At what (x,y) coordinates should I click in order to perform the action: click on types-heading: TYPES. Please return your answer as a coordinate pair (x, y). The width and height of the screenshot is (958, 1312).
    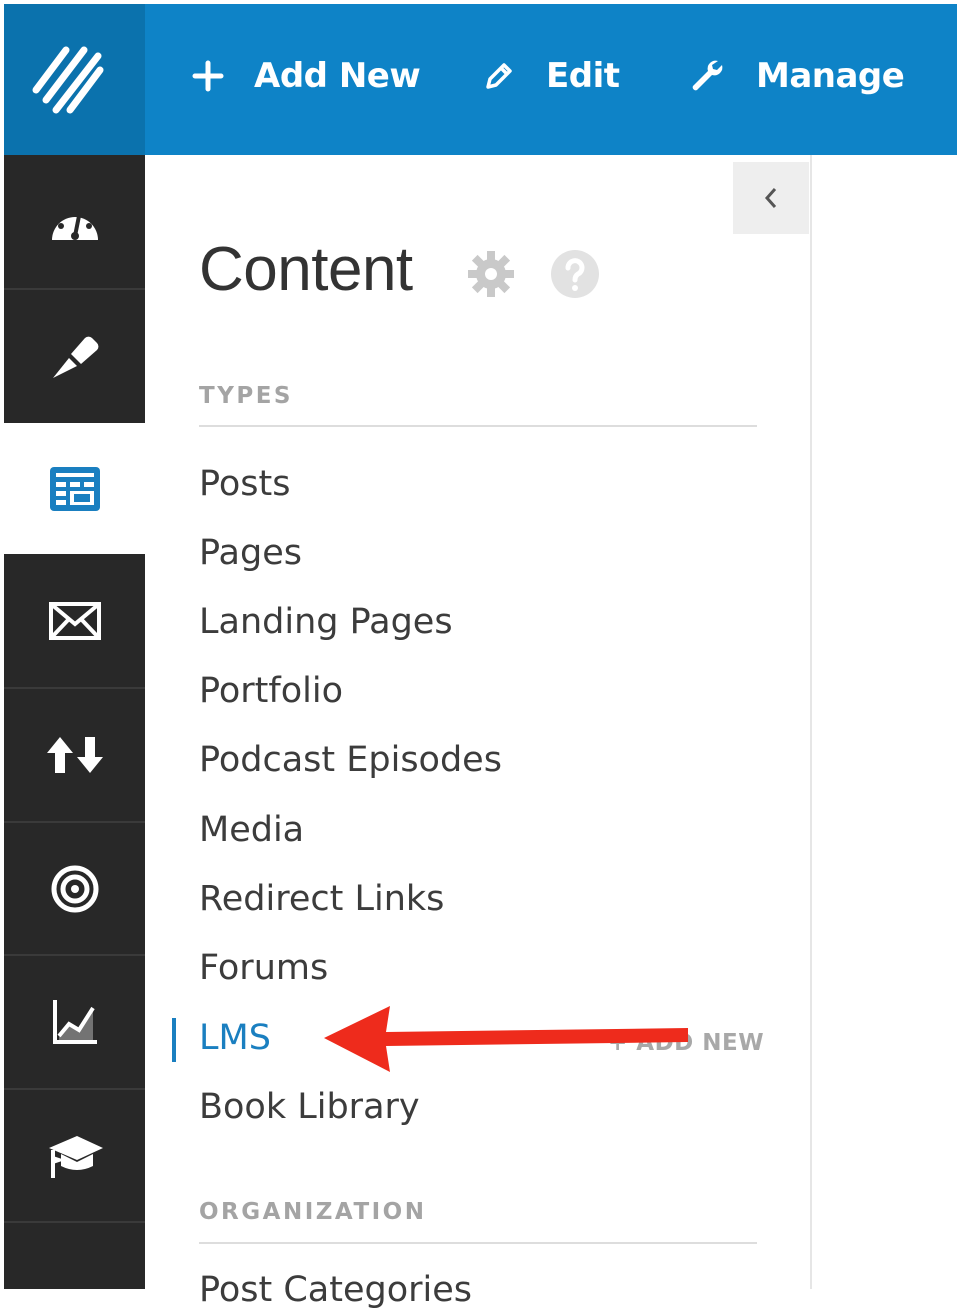
    Looking at the image, I should click on (246, 396).